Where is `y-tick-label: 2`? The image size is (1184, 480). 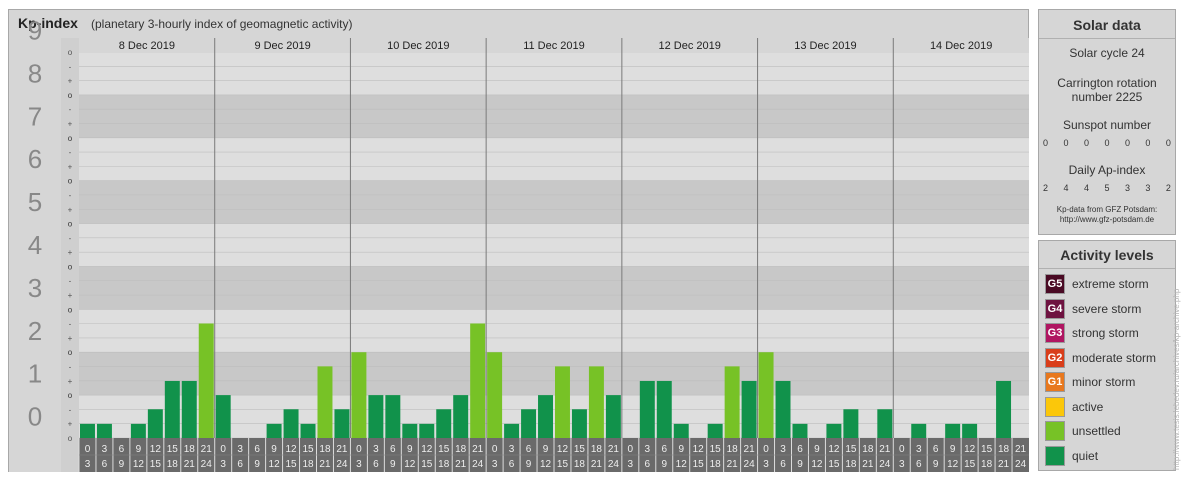
y-tick-label: 2 is located at coordinates (35, 331).